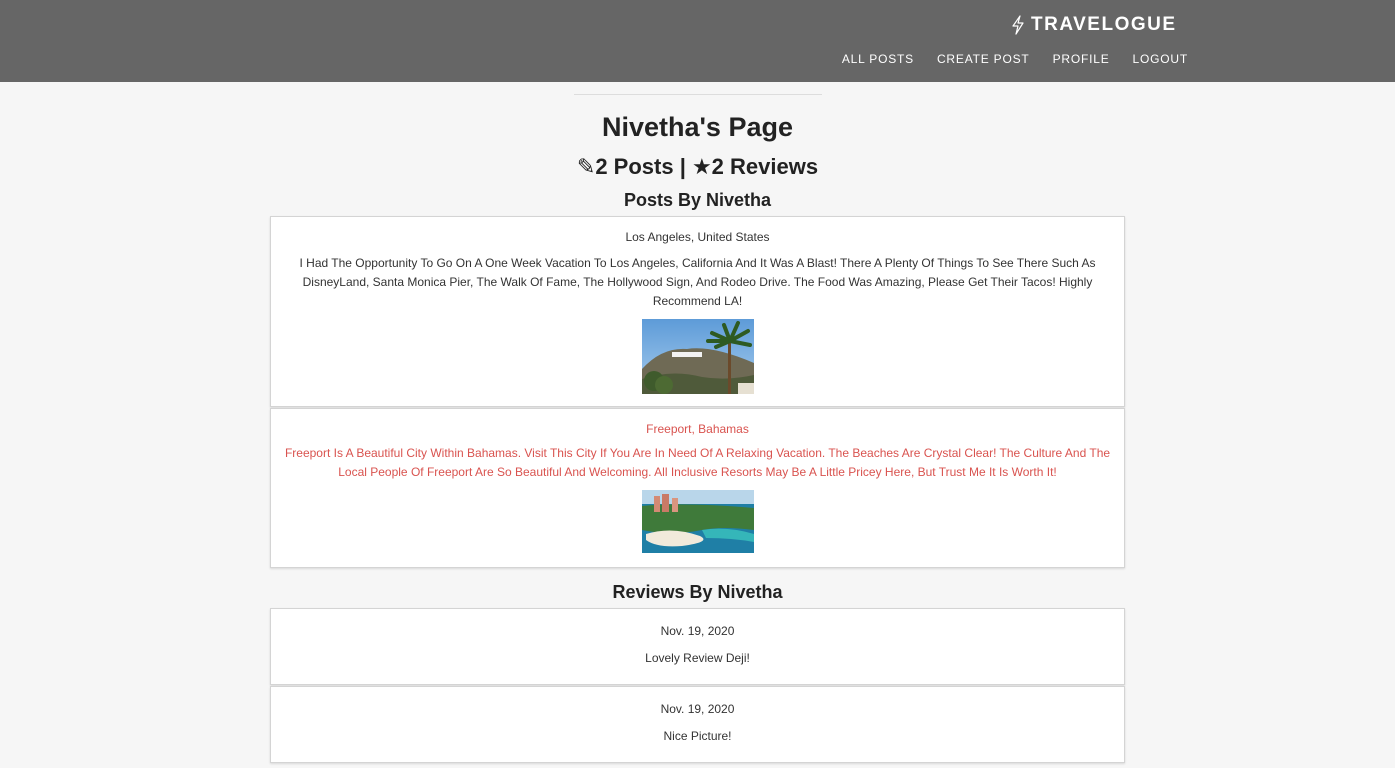  Describe the element at coordinates (697, 127) in the screenshot. I see `page-title: Nivetha's Page` at that location.